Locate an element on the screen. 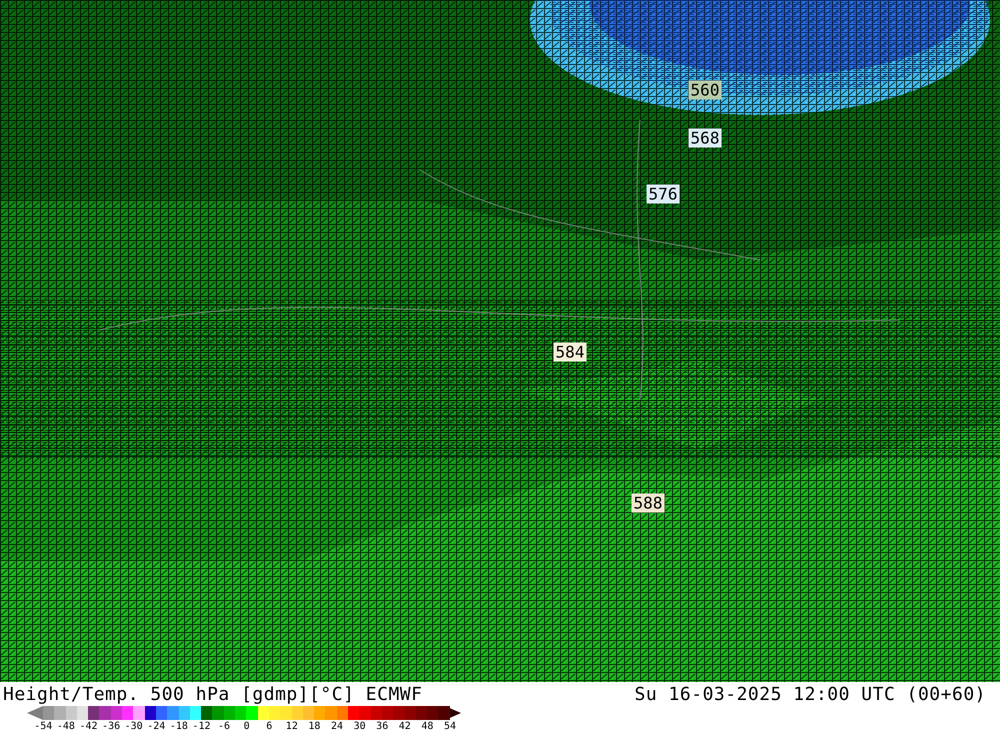 The image size is (1000, 733). legend-tick: 48 is located at coordinates (427, 726).